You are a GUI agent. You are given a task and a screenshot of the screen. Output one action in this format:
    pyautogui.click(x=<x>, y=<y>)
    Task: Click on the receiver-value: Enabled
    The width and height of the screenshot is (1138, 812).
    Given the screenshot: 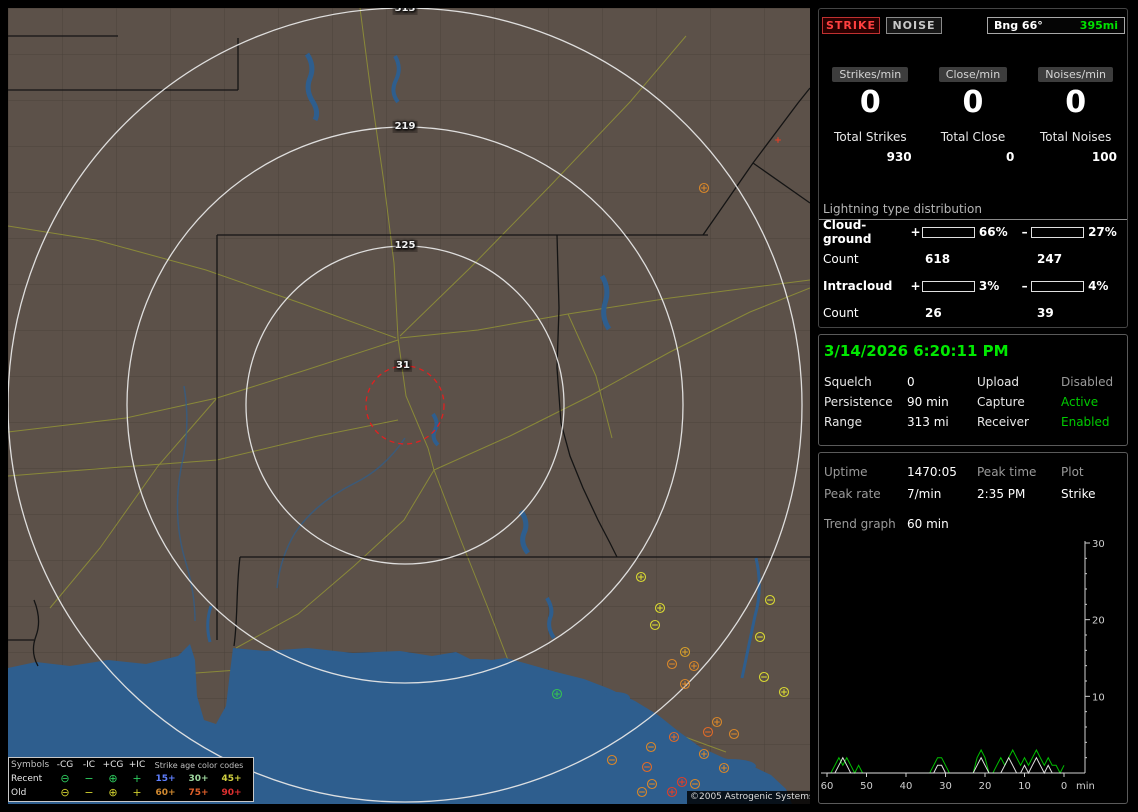 What is the action you would take?
    pyautogui.click(x=1085, y=422)
    